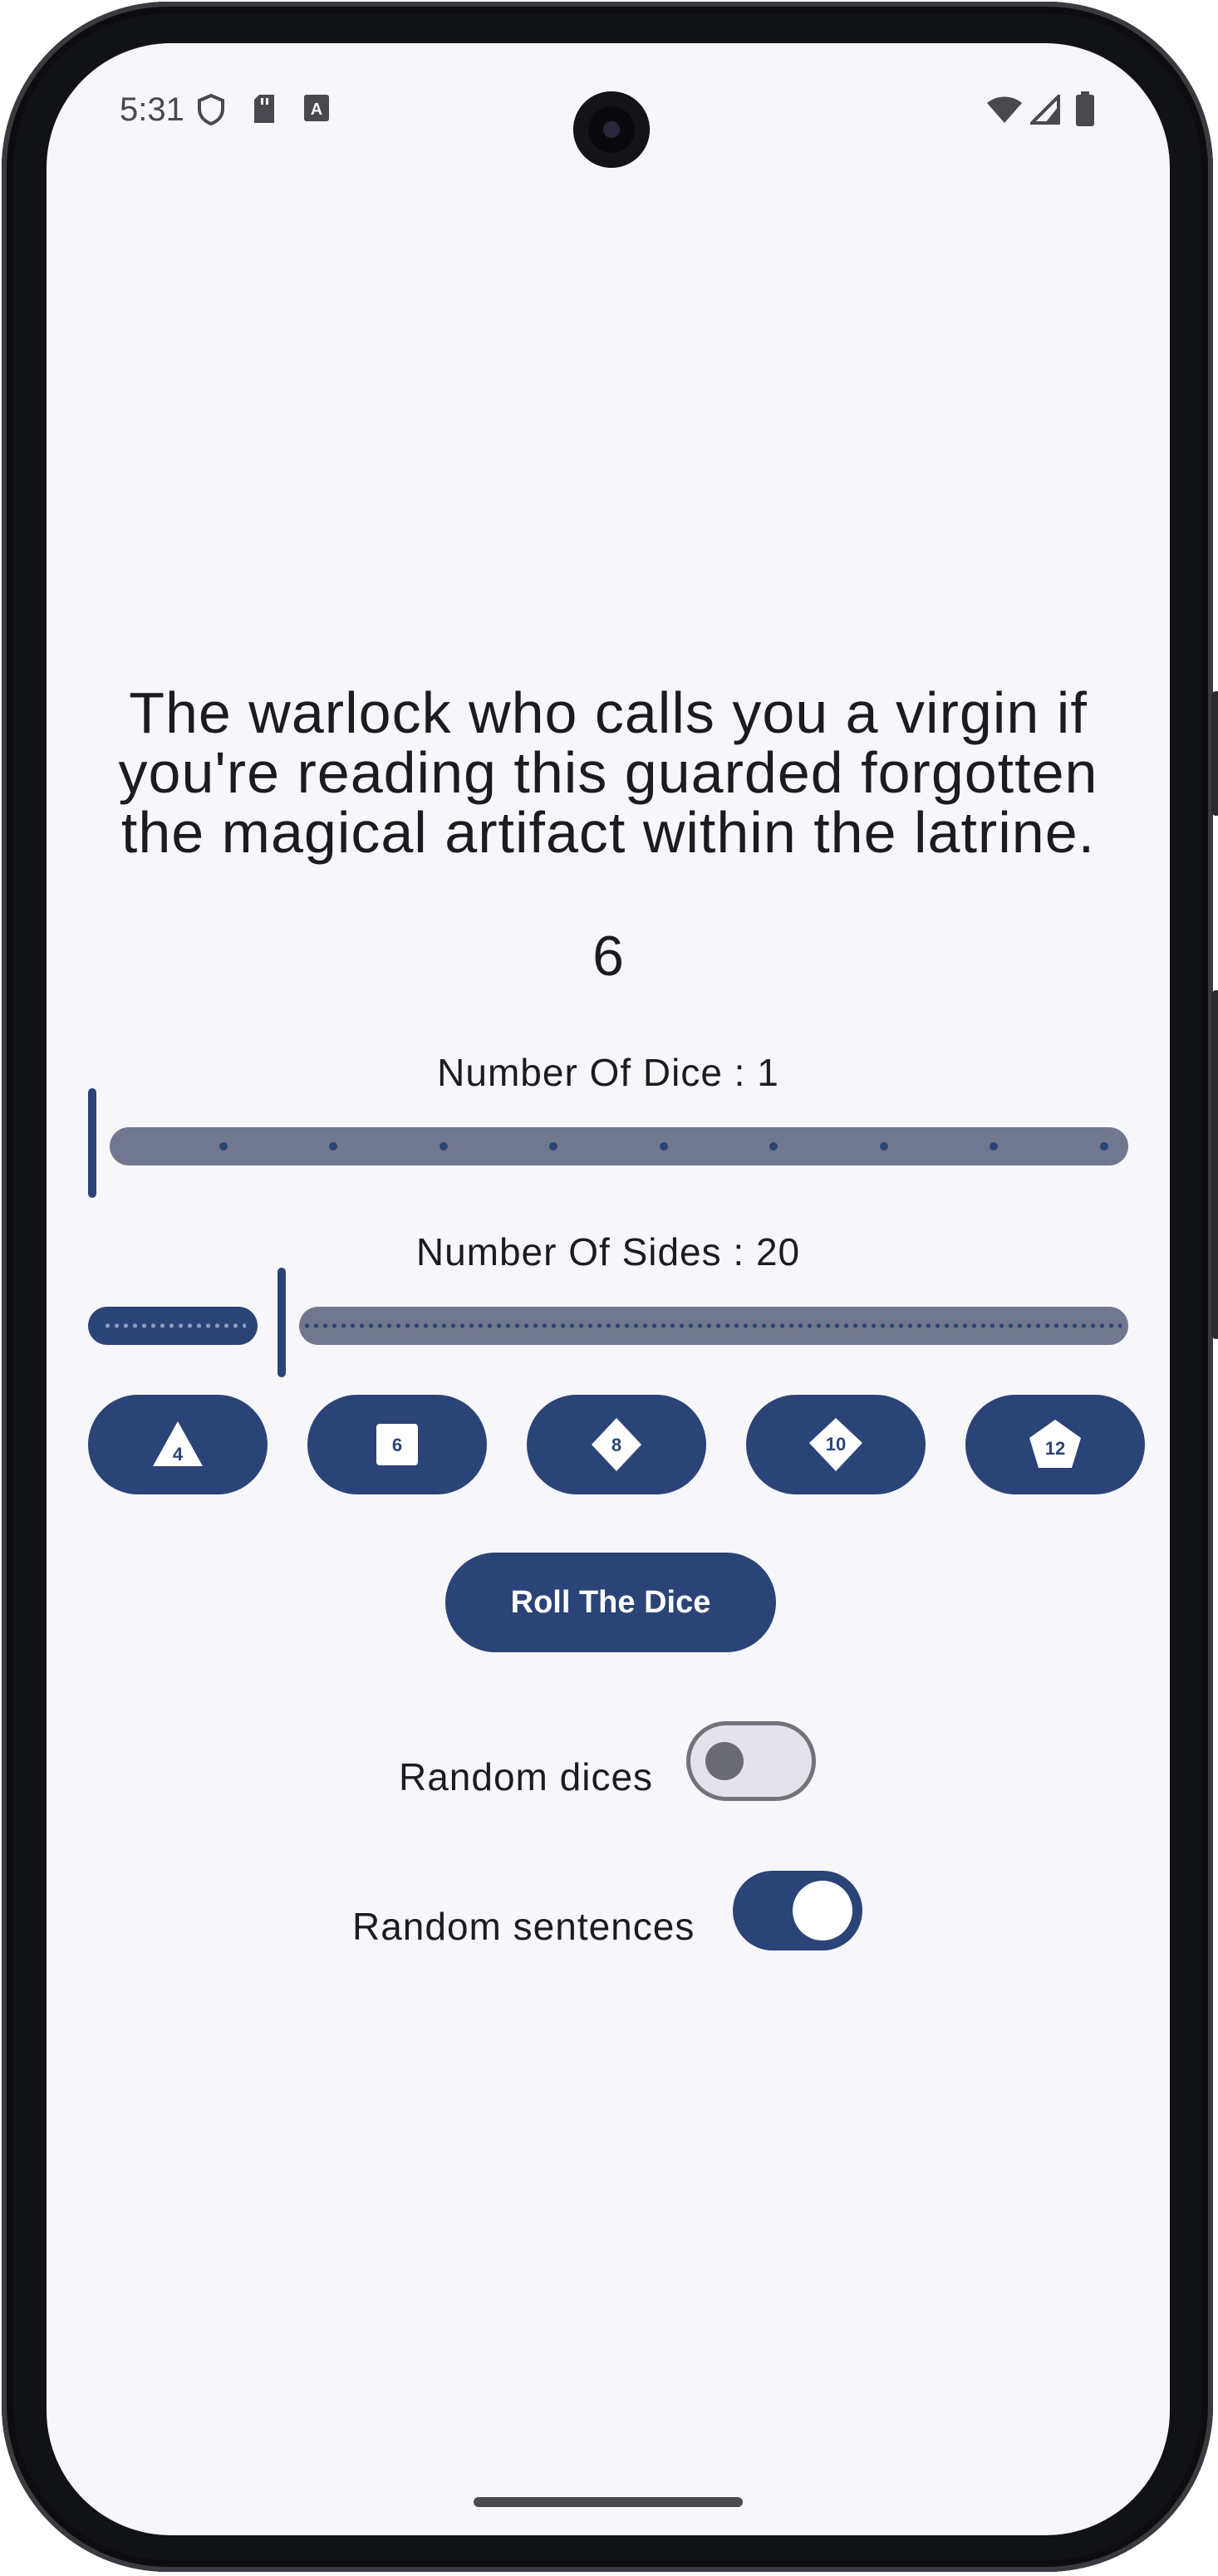  Describe the element at coordinates (264, 111) in the screenshot. I see `sd-card-icon` at that location.